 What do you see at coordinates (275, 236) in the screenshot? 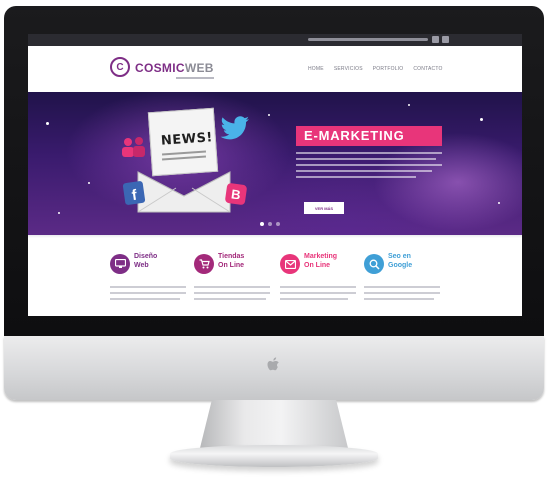
I see `section-divider` at bounding box center [275, 236].